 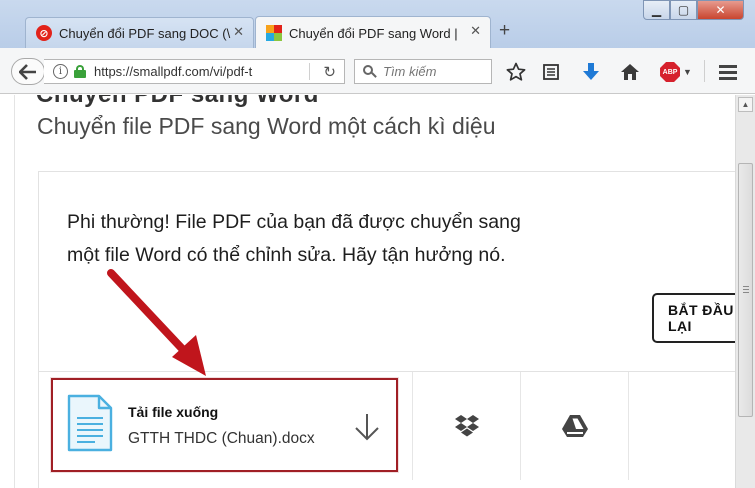 I want to click on hamburger-menu-icon, so click(x=728, y=72).